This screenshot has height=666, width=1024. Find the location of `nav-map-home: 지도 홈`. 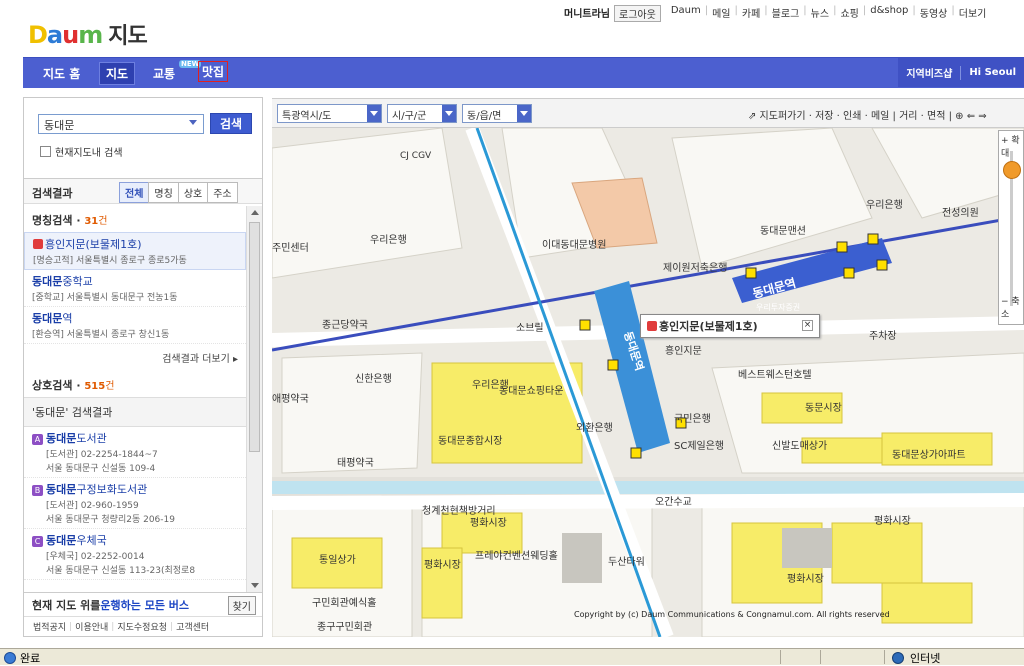

nav-map-home: 지도 홈 is located at coordinates (61, 73).